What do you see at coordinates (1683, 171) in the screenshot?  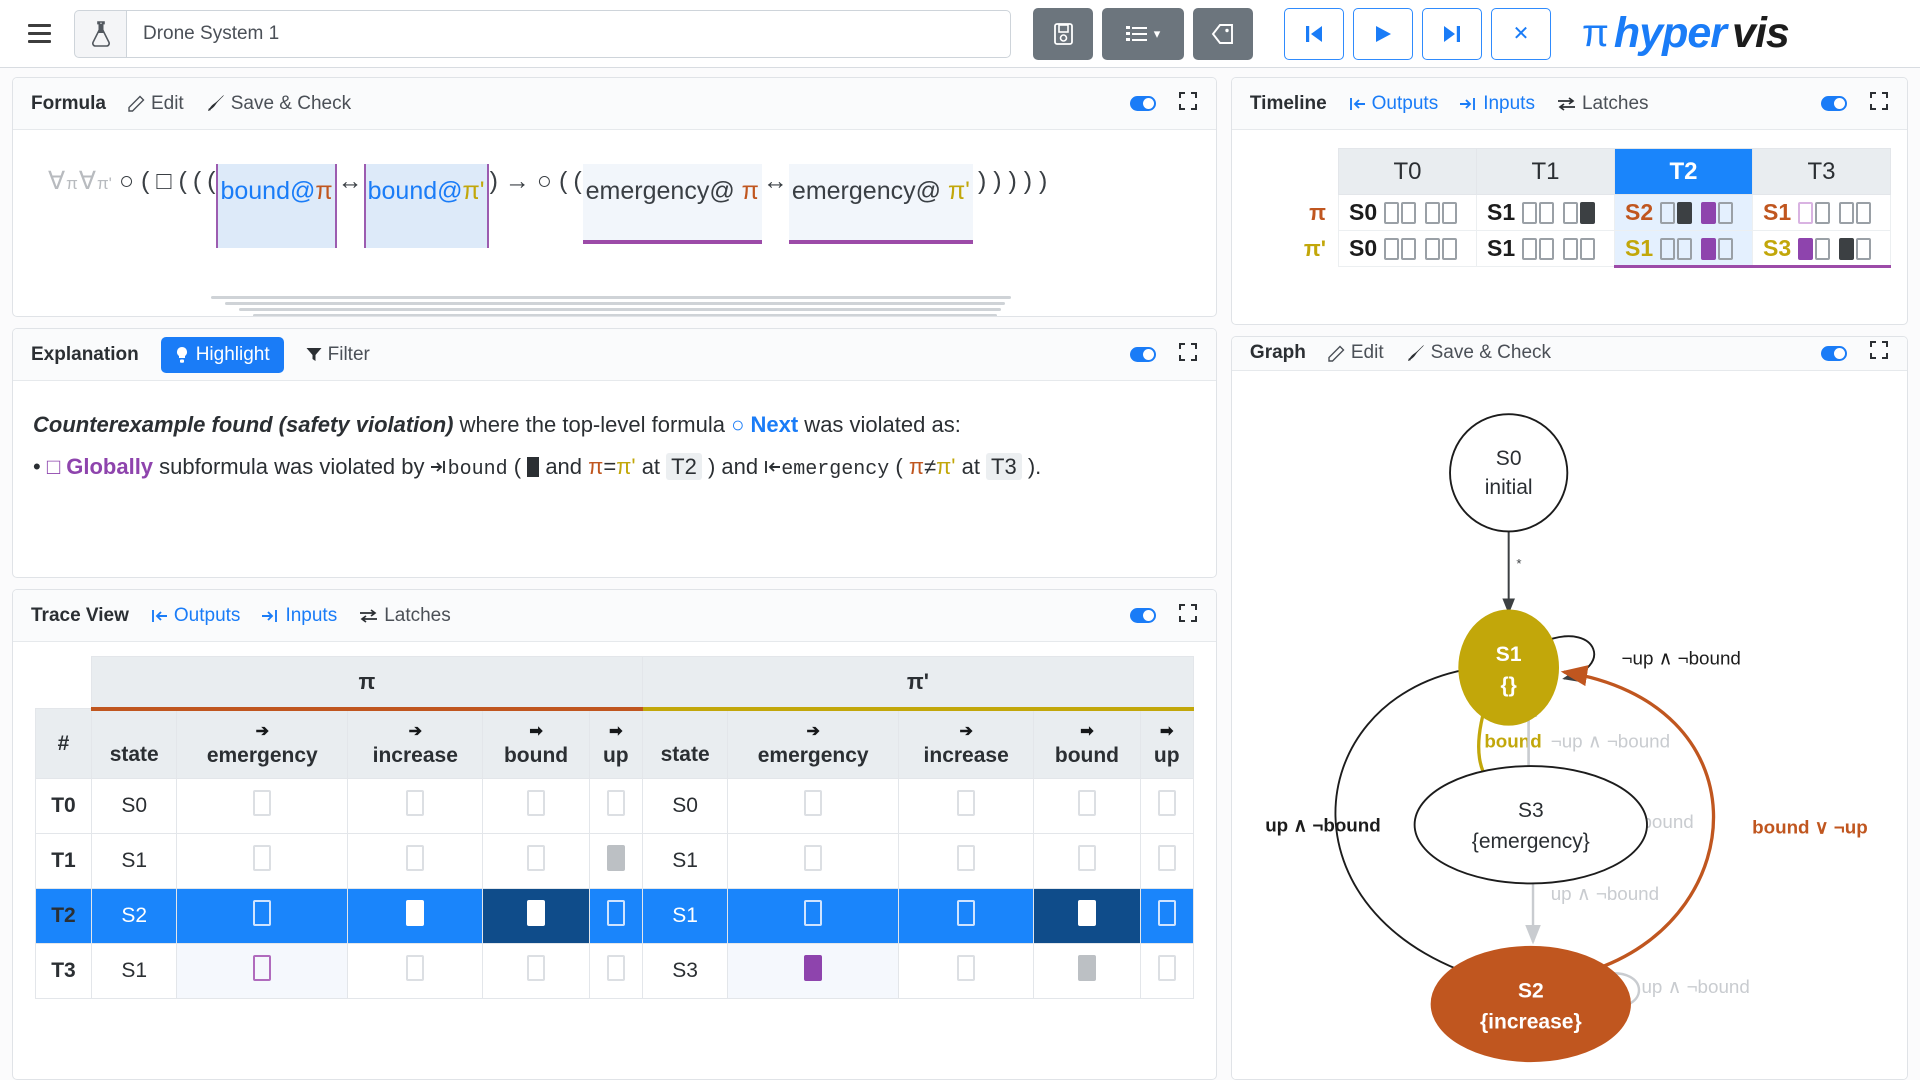 I see `timeline-col-T2: T2` at bounding box center [1683, 171].